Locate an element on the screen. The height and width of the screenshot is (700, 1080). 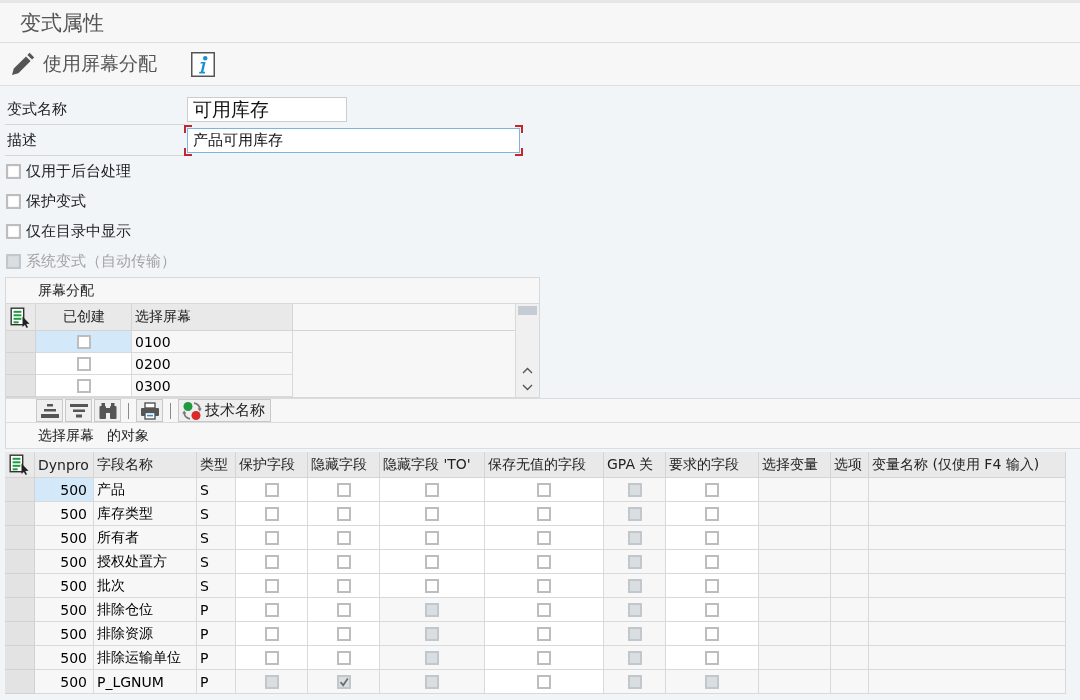
column-header: 字段名称 is located at coordinates (145, 465).